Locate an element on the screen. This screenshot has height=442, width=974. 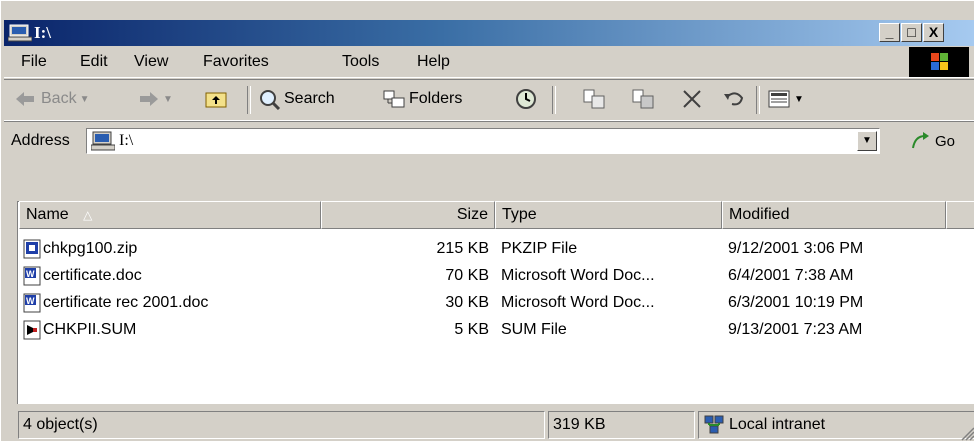
file-name: chkpg100.zip is located at coordinates (90, 248).